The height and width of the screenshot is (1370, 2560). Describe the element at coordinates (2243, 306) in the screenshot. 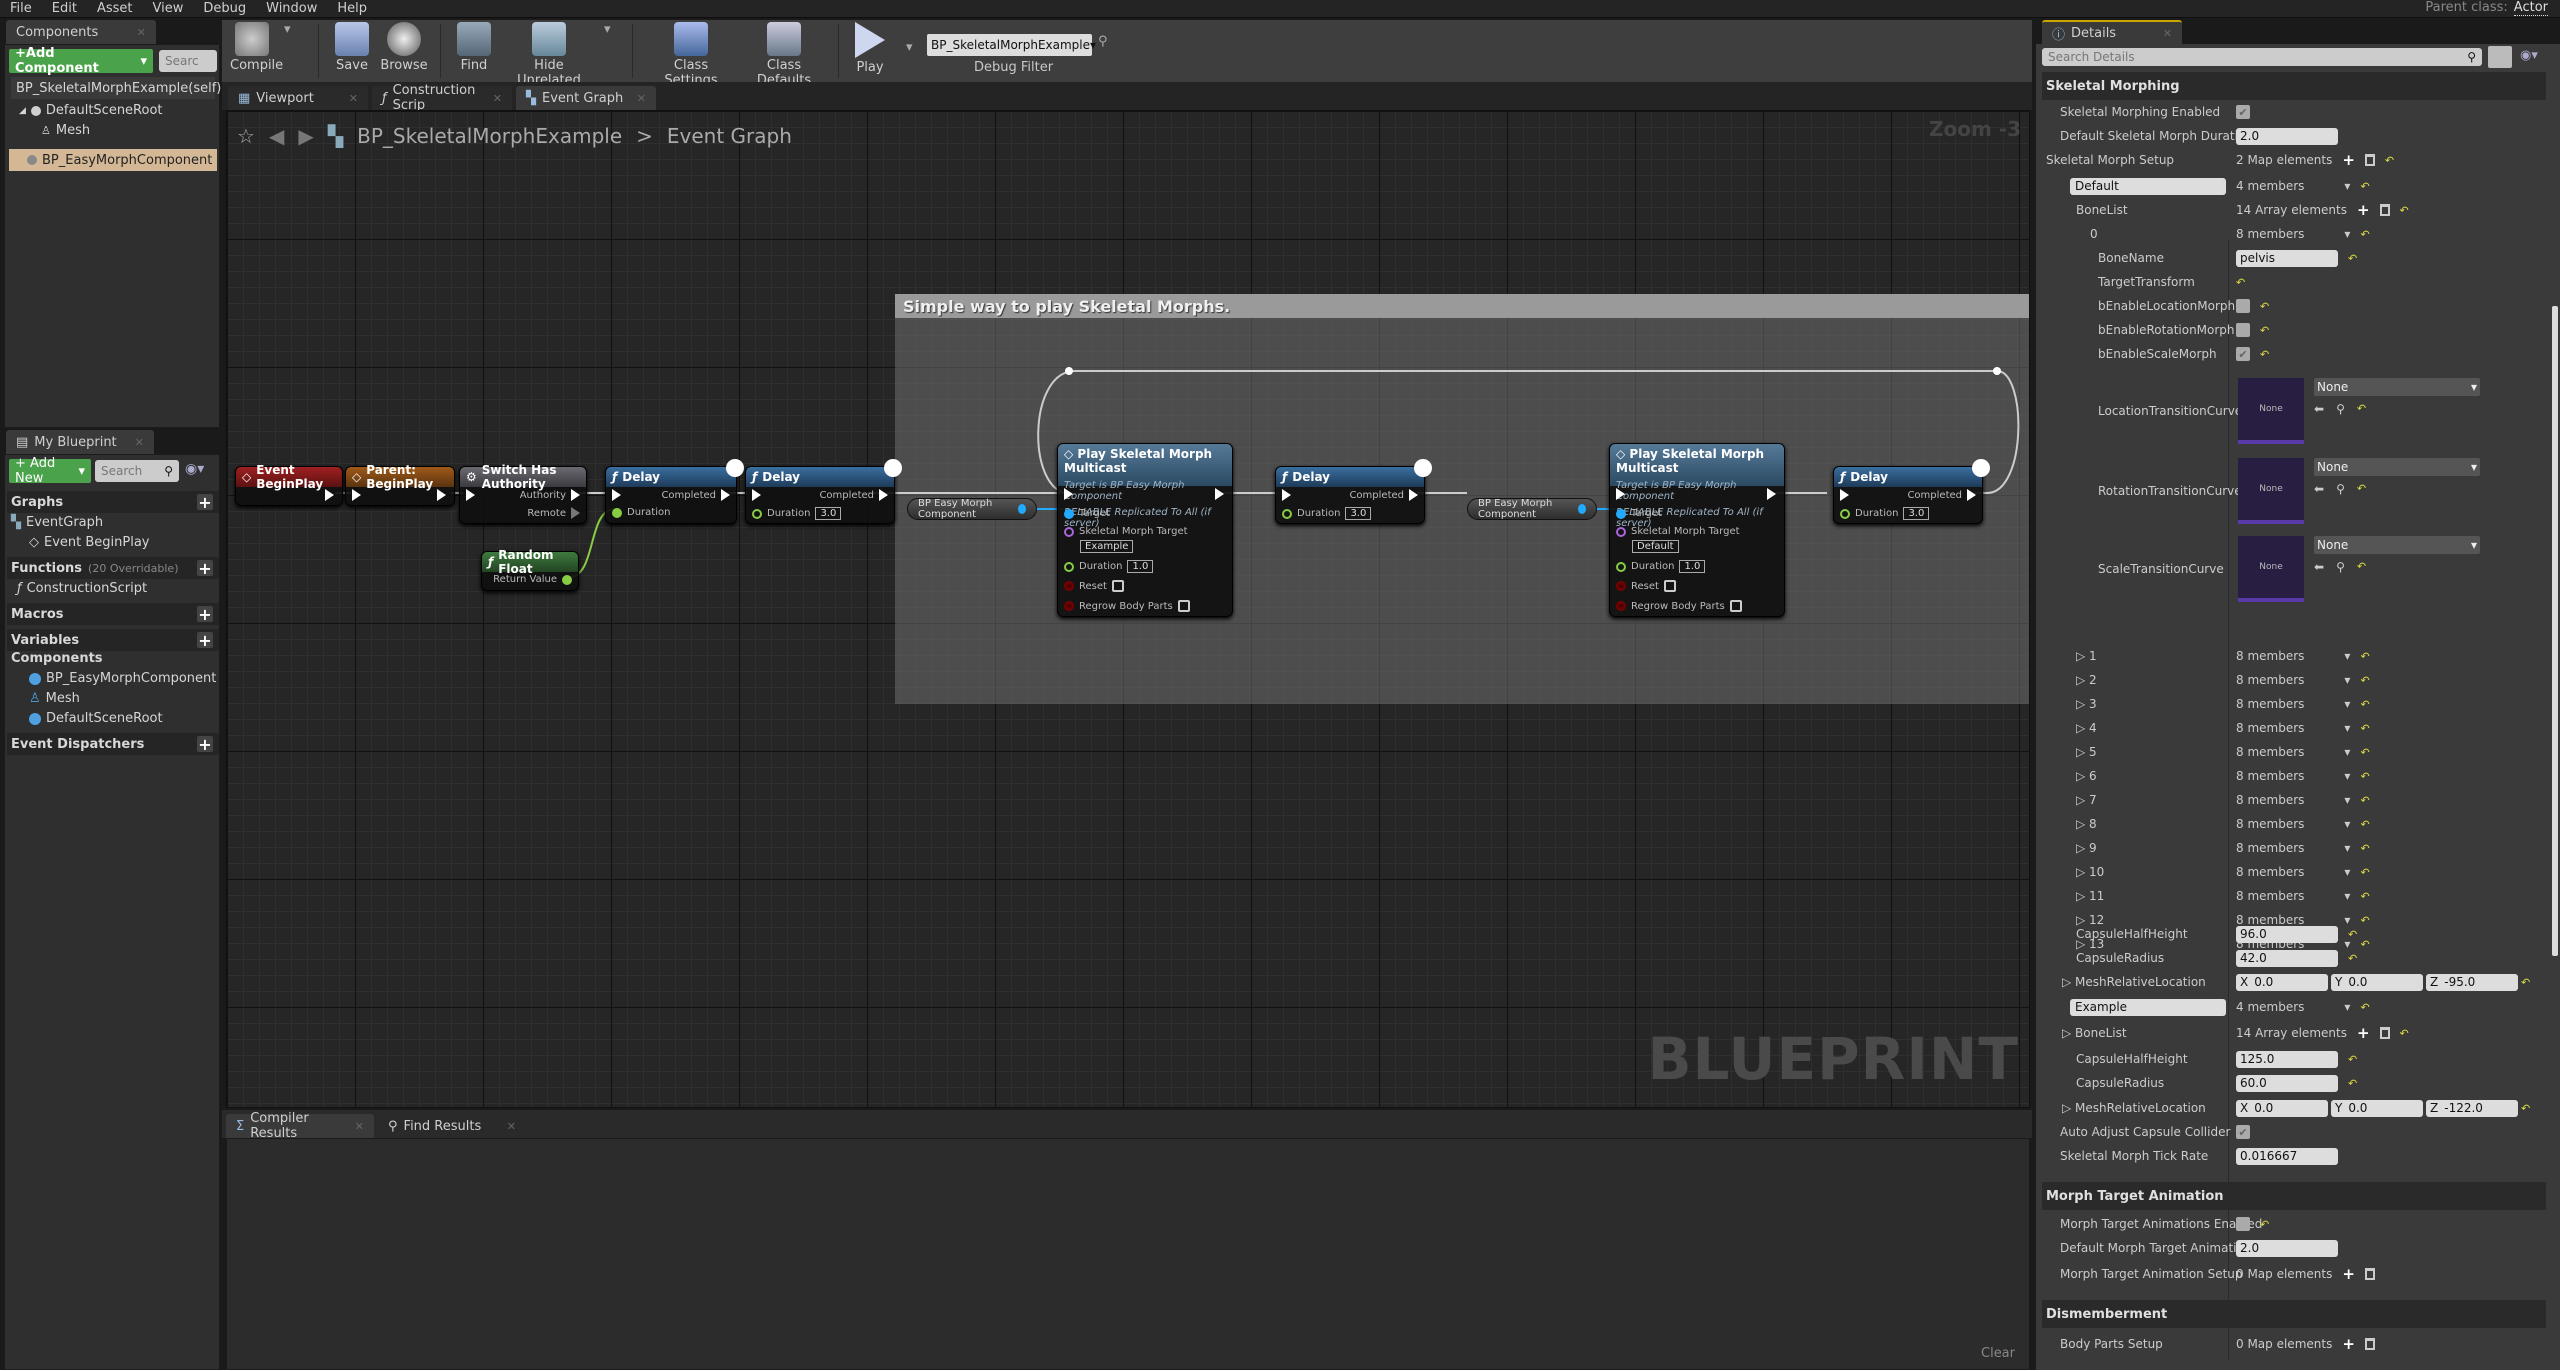

I see `checkbox` at that location.